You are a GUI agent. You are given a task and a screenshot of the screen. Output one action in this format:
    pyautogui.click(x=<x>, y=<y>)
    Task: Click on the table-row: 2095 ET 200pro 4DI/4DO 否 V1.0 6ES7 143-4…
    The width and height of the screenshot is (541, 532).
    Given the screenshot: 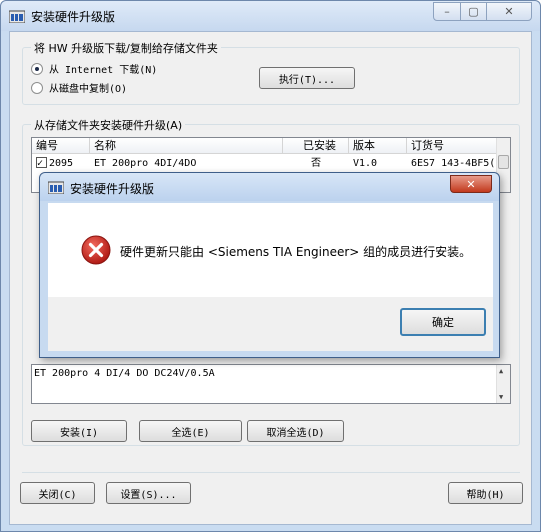 What is the action you would take?
    pyautogui.click(x=265, y=163)
    